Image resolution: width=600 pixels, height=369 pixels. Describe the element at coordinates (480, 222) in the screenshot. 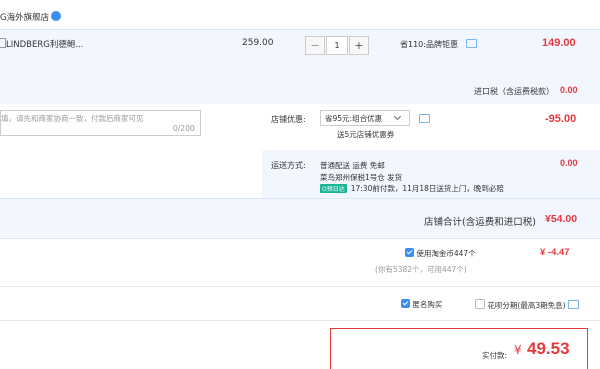

I see `store-total-label: 店铺合计(含运费和进口税)` at that location.